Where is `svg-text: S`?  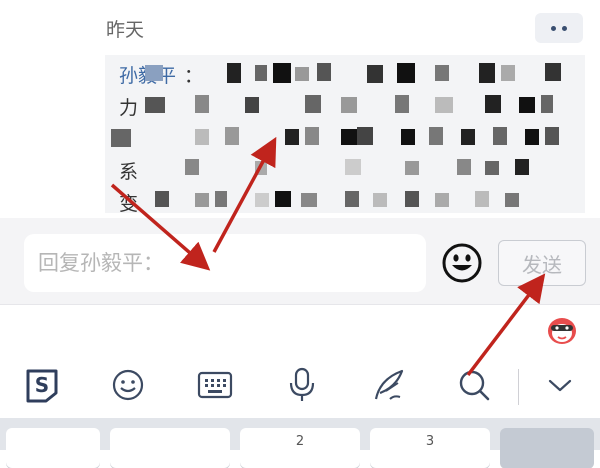
svg-text: S is located at coordinates (42, 385).